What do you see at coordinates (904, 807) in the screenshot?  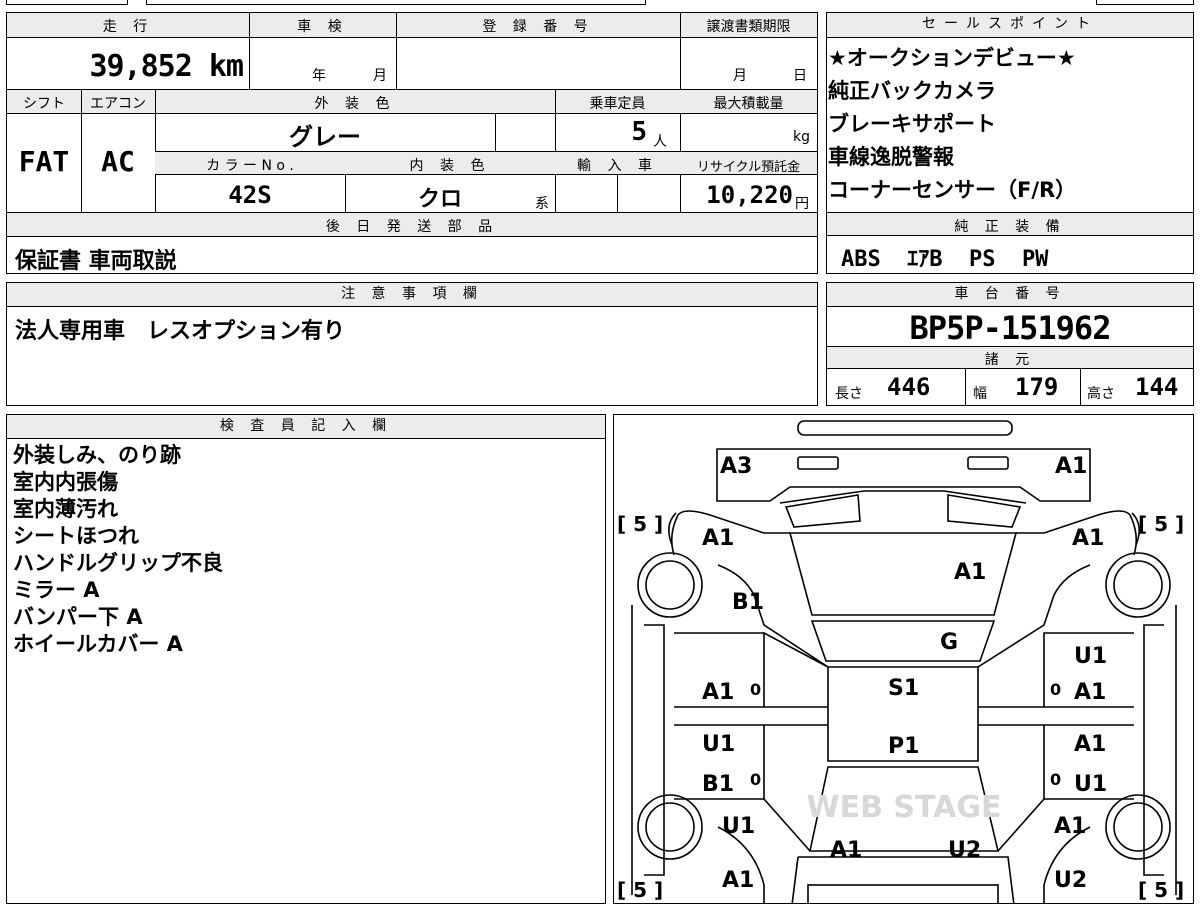 I see `watermark-text: WEB STAGE` at bounding box center [904, 807].